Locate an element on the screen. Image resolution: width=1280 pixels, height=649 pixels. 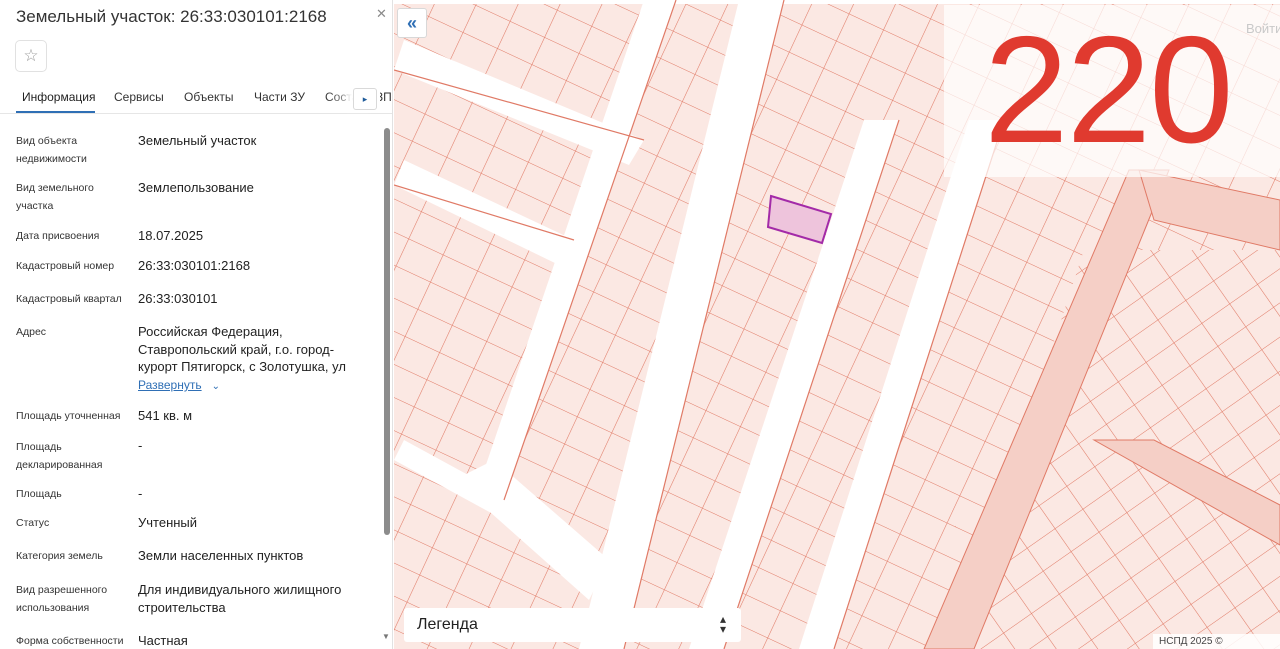
field-value: Частная is located at coordinates (163, 640).